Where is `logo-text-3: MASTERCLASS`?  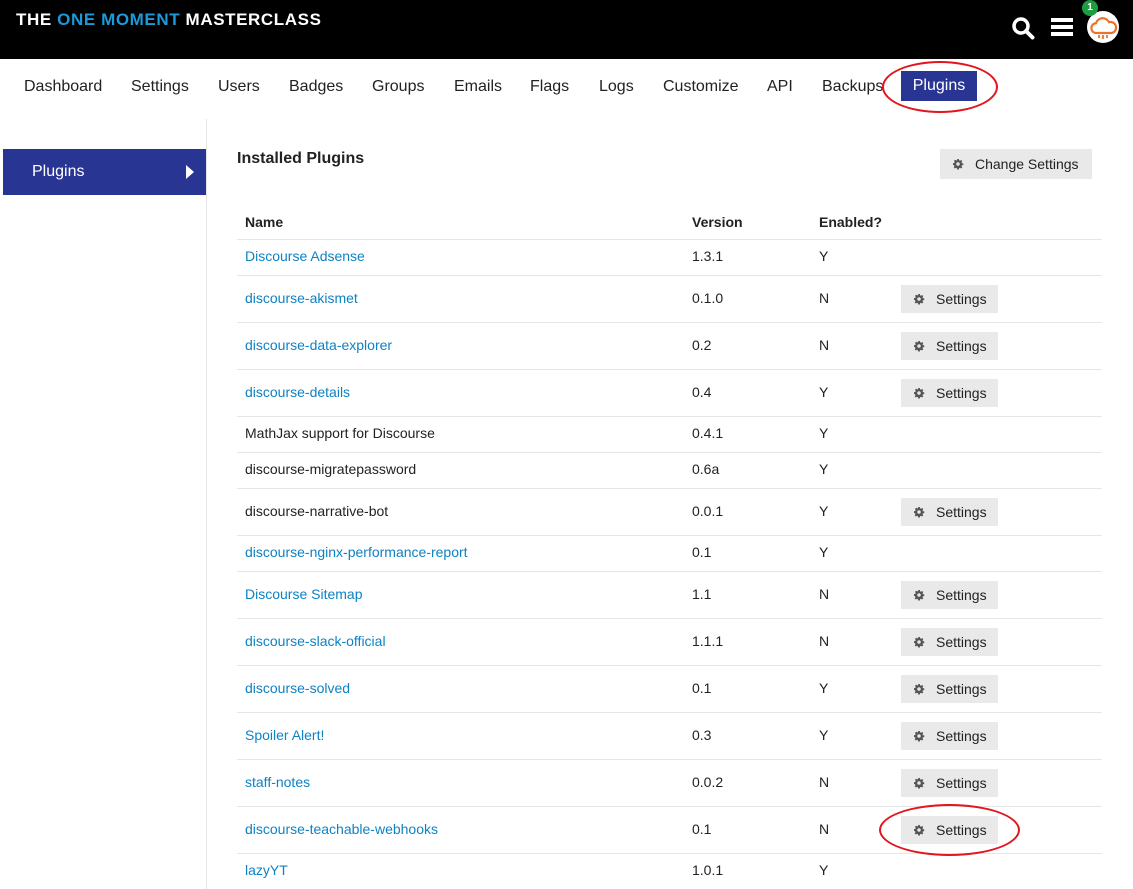
logo-text-3: MASTERCLASS is located at coordinates (251, 19).